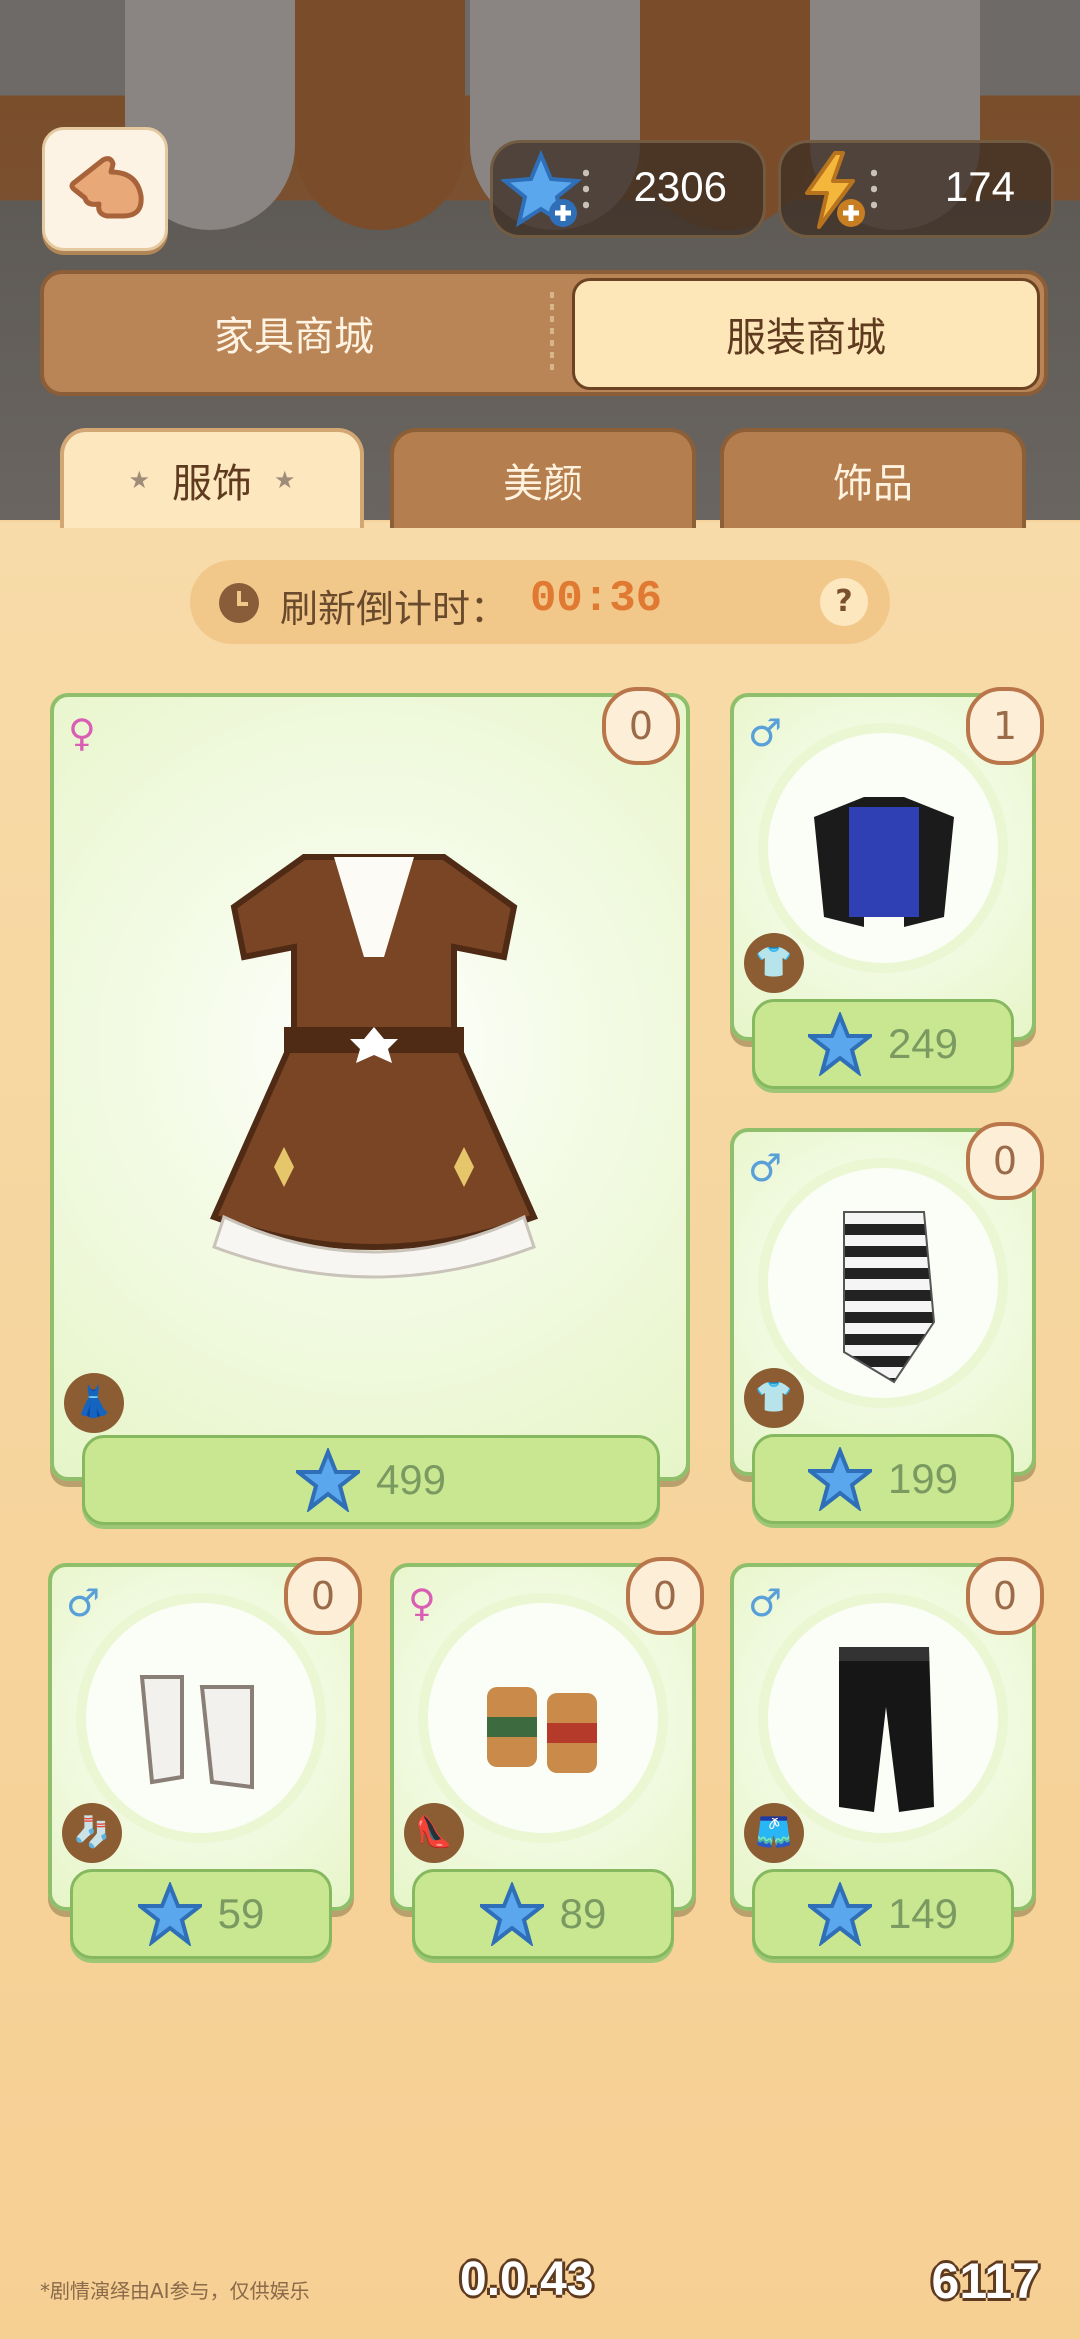  I want to click on help-button: ?, so click(844, 602).